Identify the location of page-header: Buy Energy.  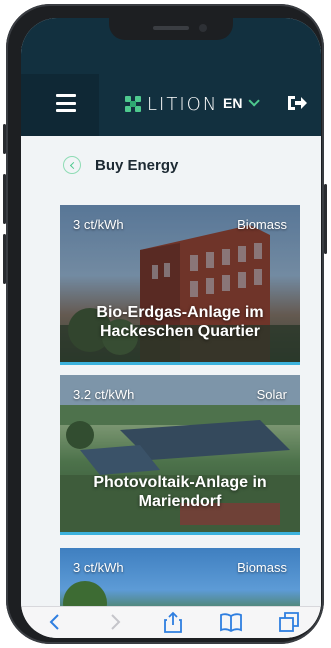
(120, 165).